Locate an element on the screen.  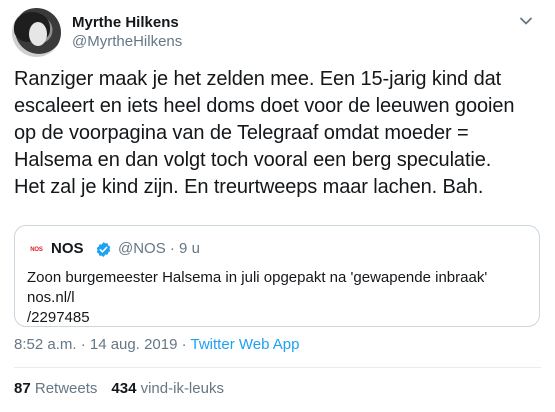
retweets-count: 87 is located at coordinates (22, 388).